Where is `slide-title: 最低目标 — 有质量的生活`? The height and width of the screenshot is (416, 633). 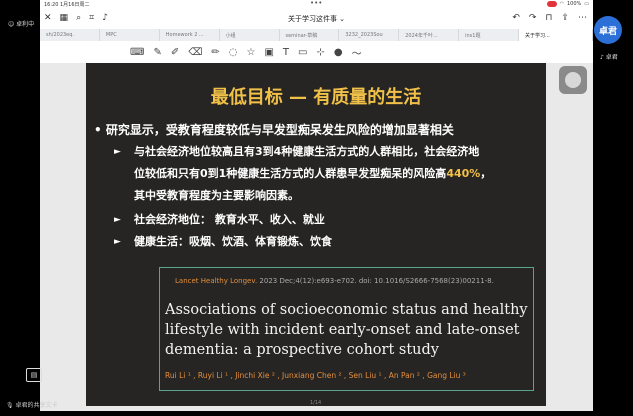
slide-title: 最低目标 — 有质量的生活 is located at coordinates (316, 97).